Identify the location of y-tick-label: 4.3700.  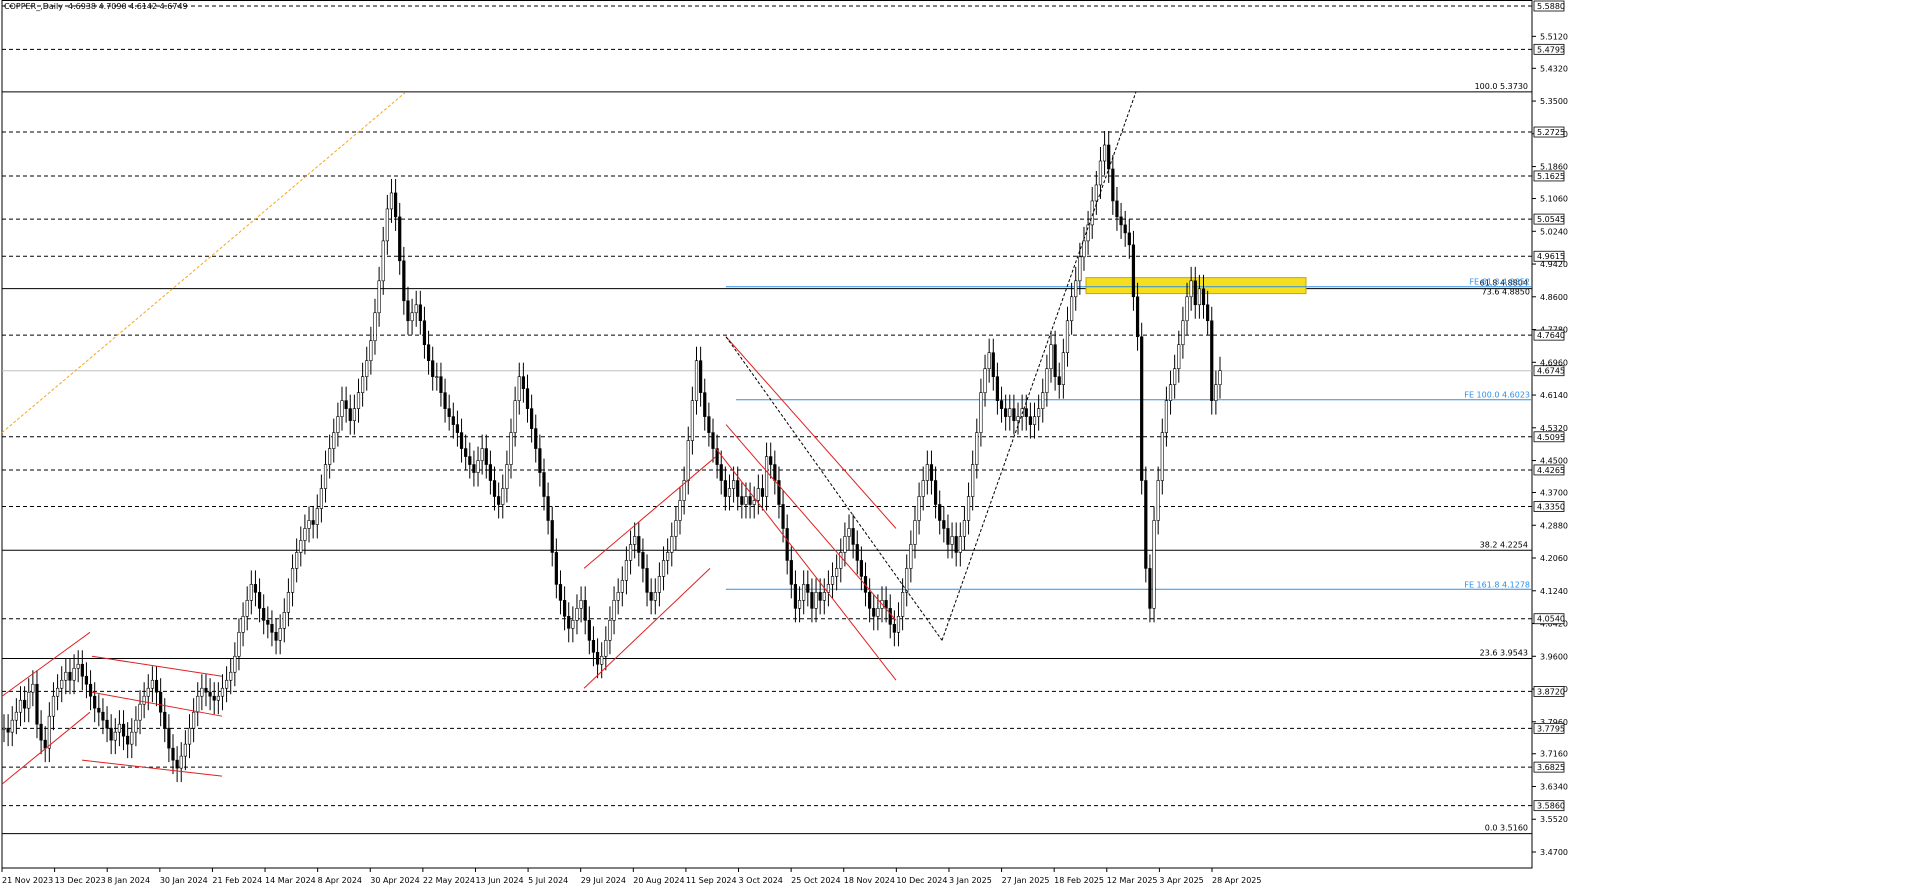
(1554, 493).